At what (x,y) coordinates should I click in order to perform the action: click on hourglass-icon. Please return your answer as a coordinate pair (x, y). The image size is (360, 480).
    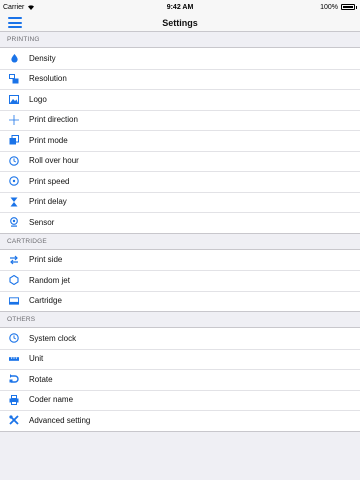
    Looking at the image, I should click on (14, 202).